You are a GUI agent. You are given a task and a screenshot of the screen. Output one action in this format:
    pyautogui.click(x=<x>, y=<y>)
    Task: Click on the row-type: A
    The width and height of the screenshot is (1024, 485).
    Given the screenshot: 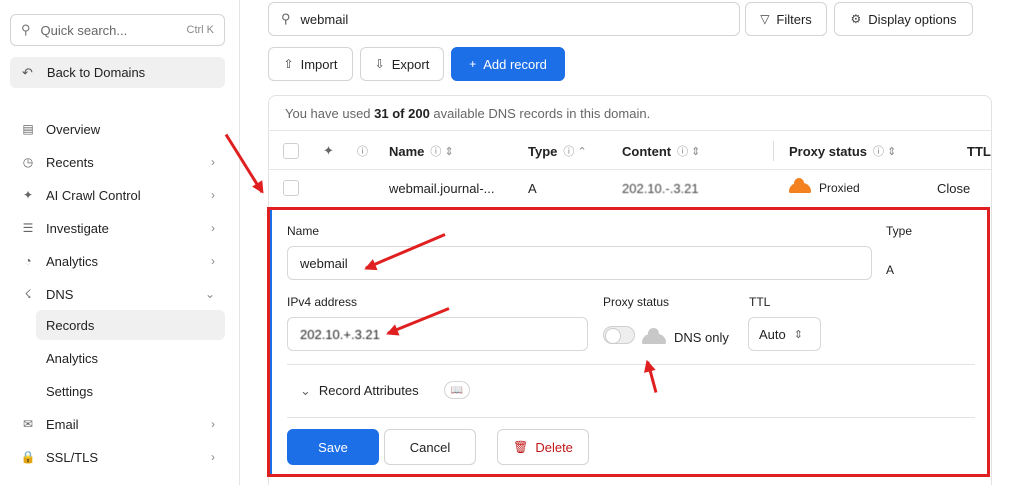 What is the action you would take?
    pyautogui.click(x=532, y=188)
    